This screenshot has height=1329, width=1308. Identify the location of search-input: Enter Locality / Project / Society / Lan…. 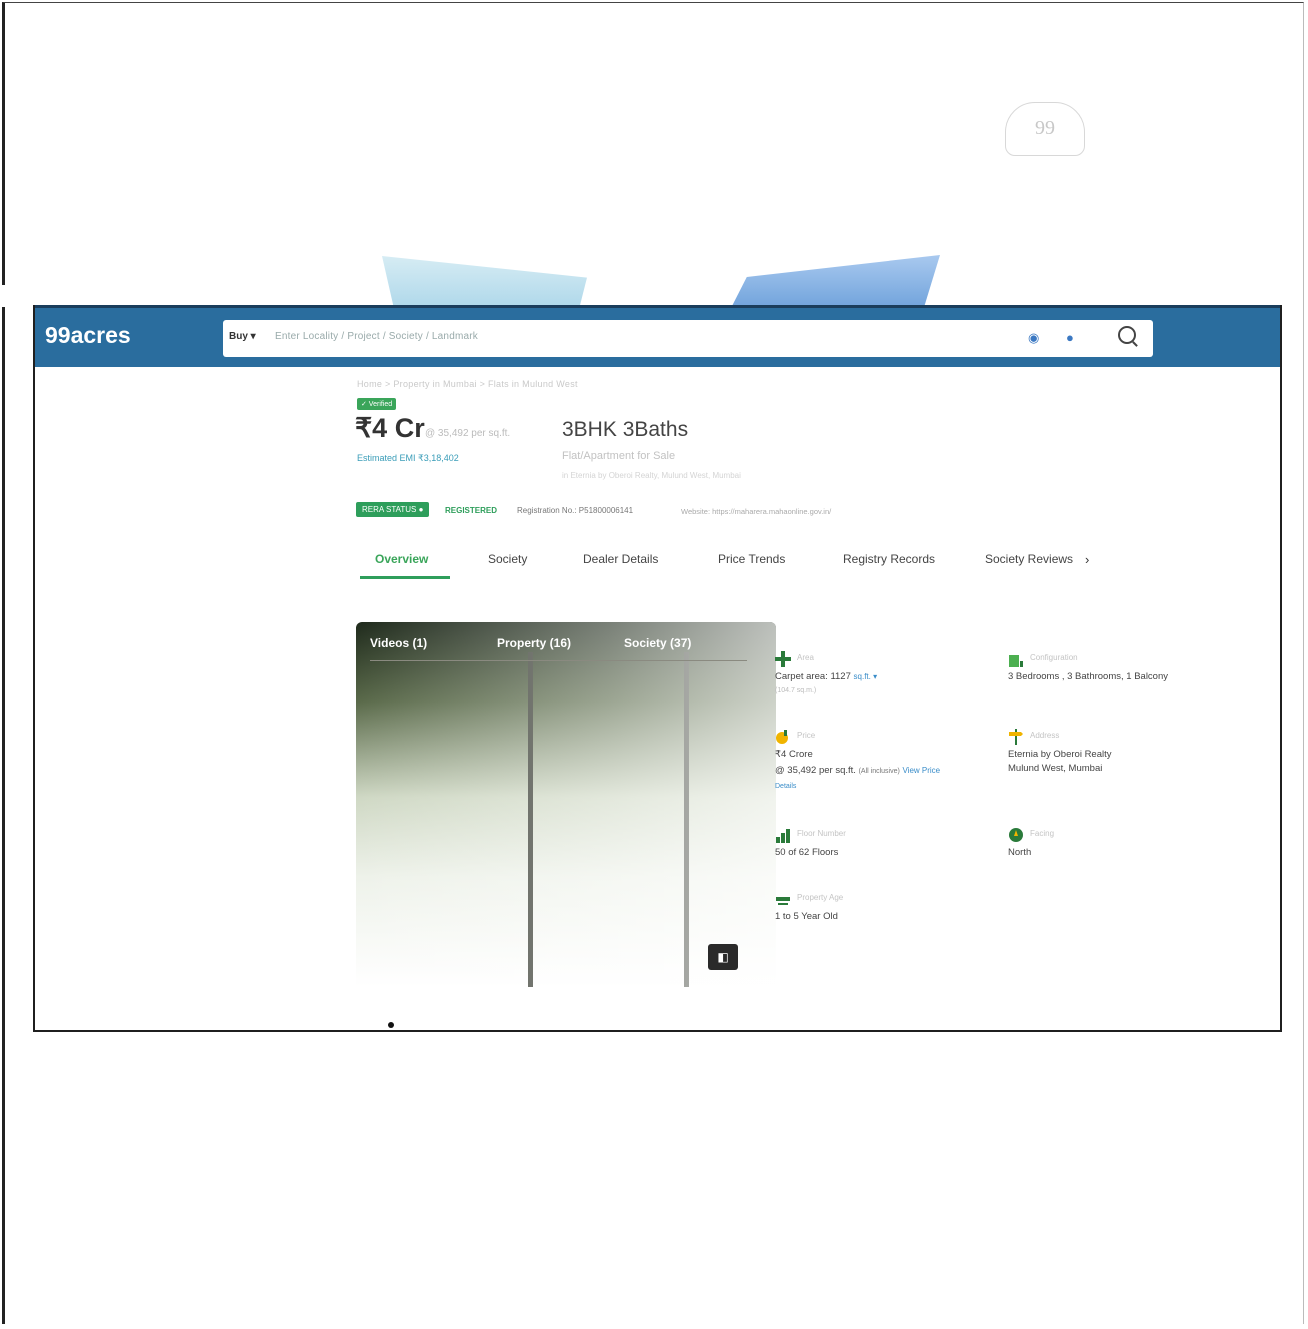
(376, 336).